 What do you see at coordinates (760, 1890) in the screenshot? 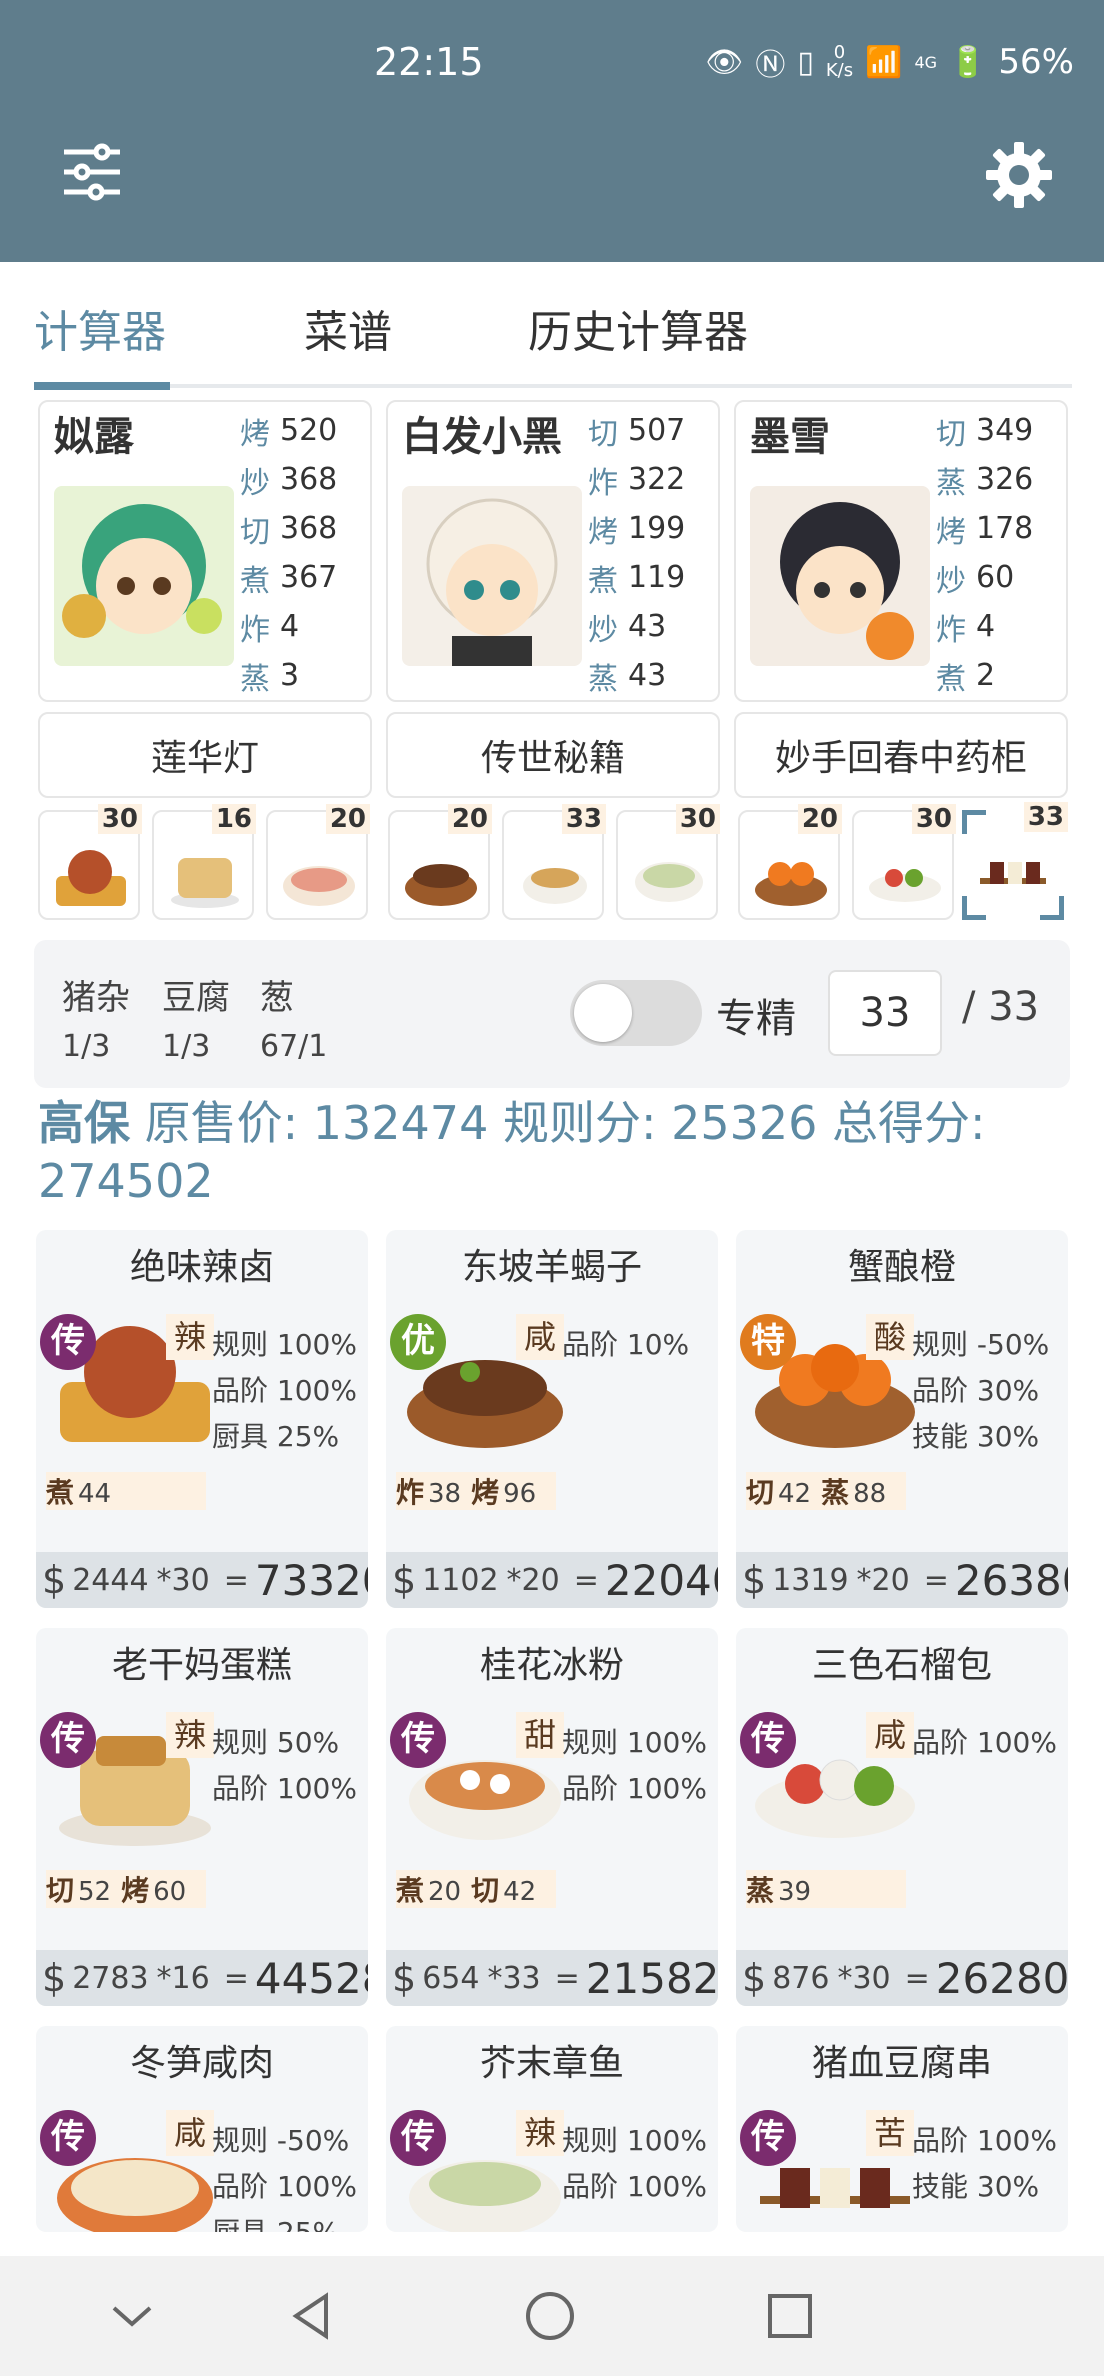
I see `skill-type: 蒸` at bounding box center [760, 1890].